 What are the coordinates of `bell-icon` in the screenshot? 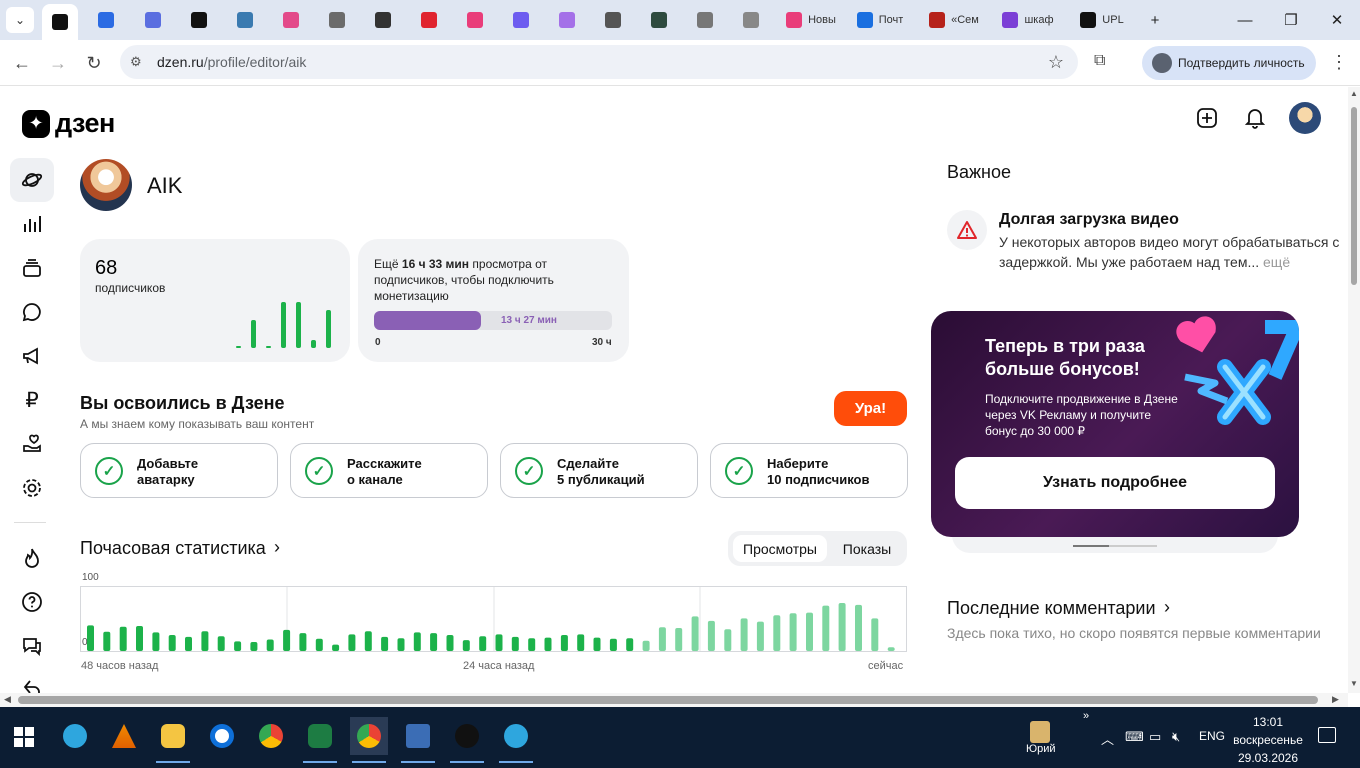 It's located at (1255, 118).